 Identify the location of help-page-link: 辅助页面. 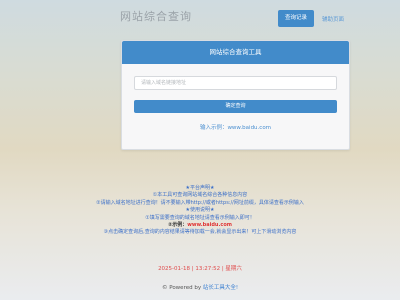
(333, 19).